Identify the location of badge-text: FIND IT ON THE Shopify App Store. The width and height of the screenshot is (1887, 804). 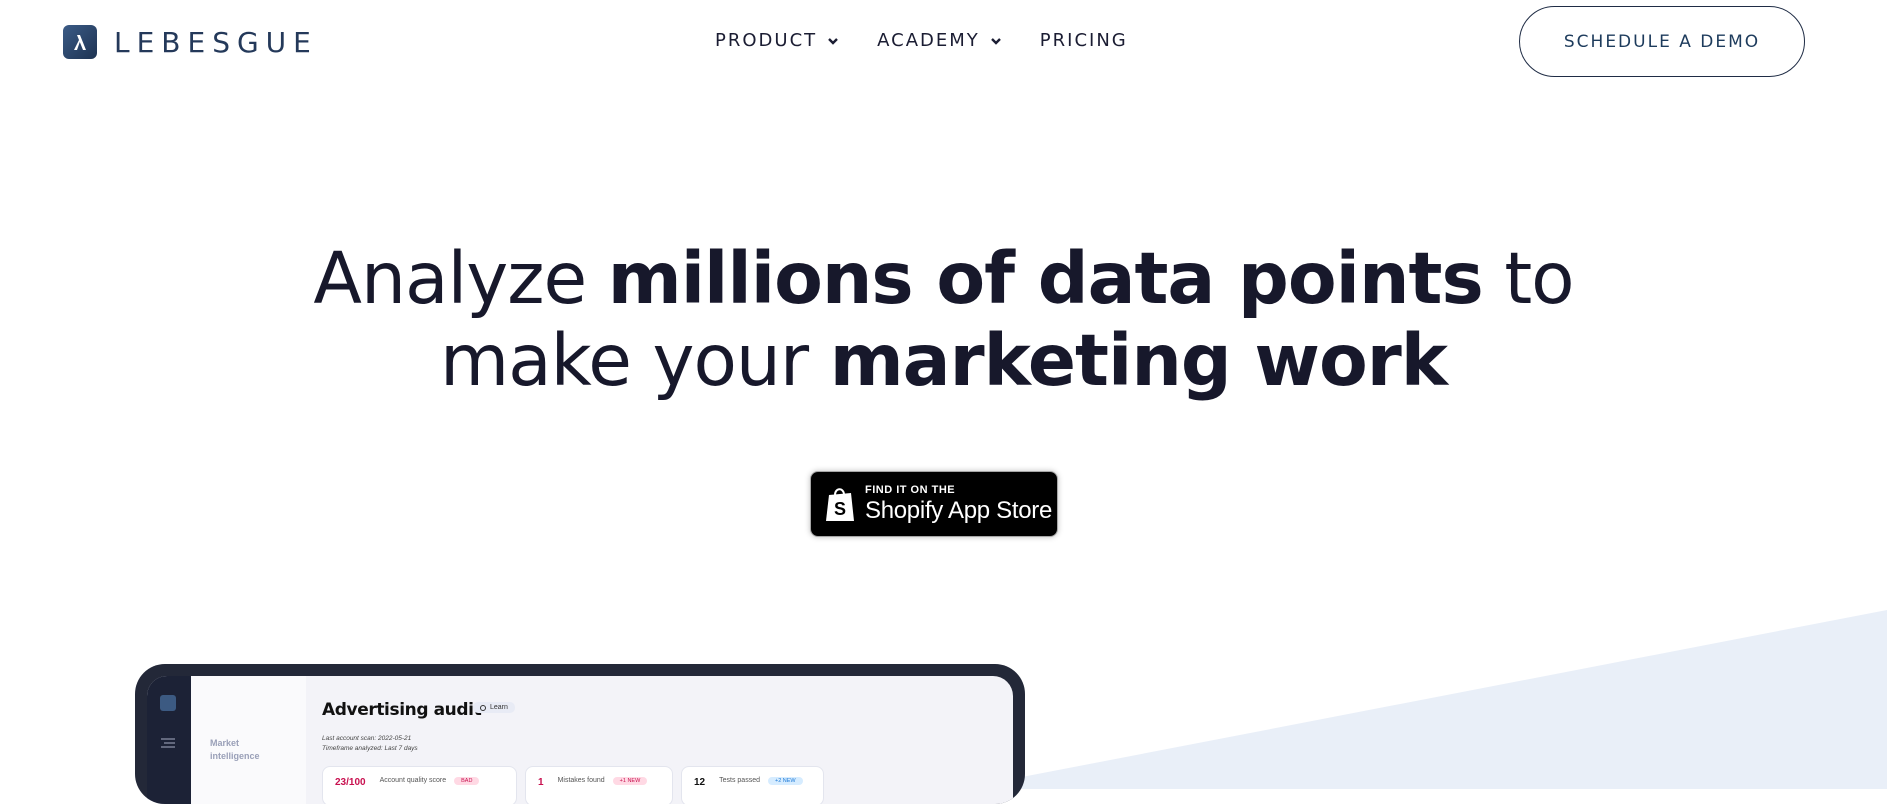
(958, 504).